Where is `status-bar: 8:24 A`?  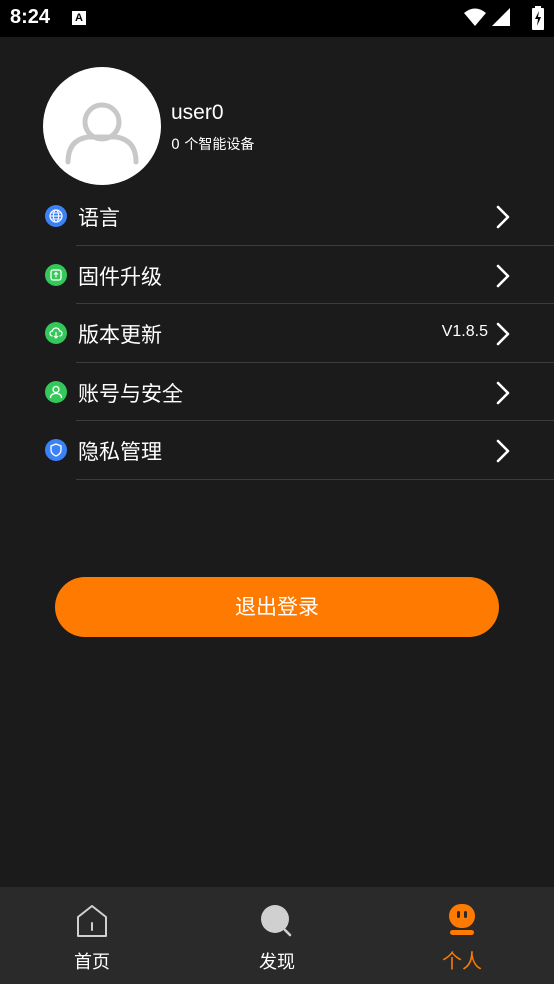 status-bar: 8:24 A is located at coordinates (277, 18).